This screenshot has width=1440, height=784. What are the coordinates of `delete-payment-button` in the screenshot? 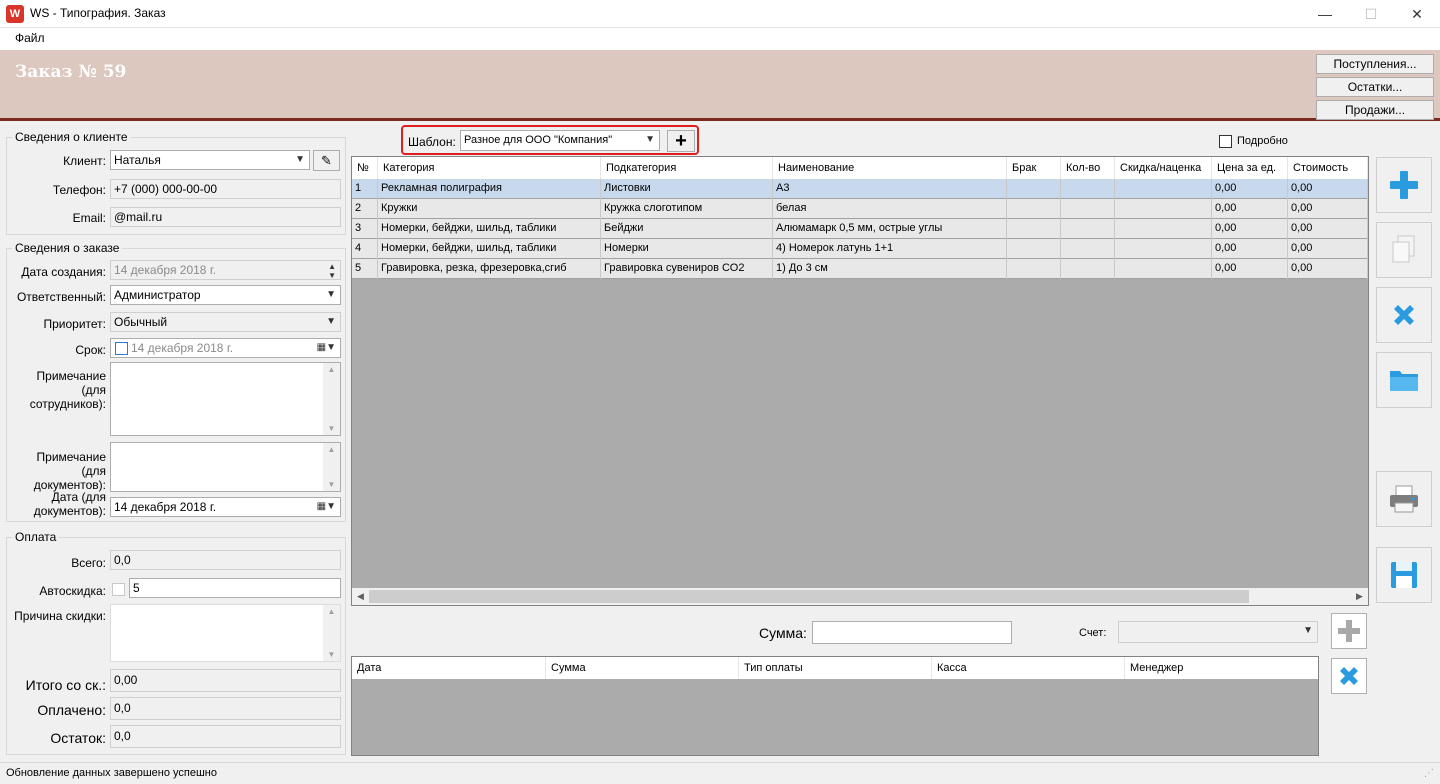 It's located at (1349, 676).